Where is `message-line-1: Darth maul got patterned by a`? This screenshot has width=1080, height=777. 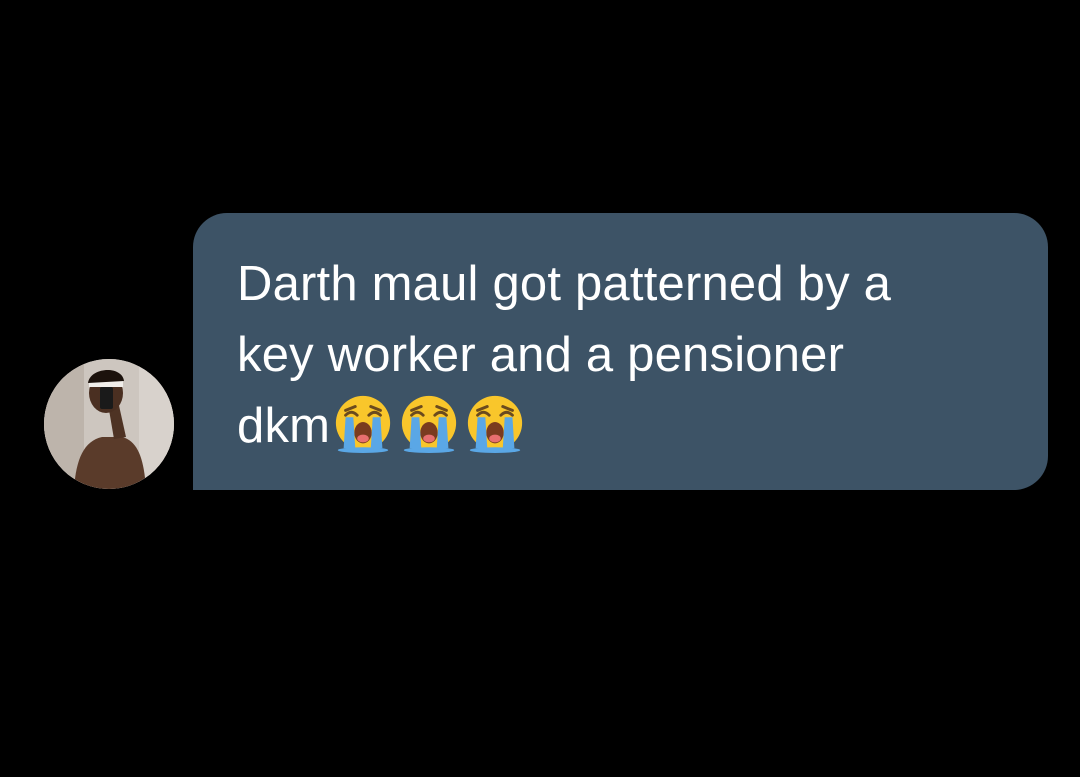 message-line-1: Darth maul got patterned by a is located at coordinates (564, 284).